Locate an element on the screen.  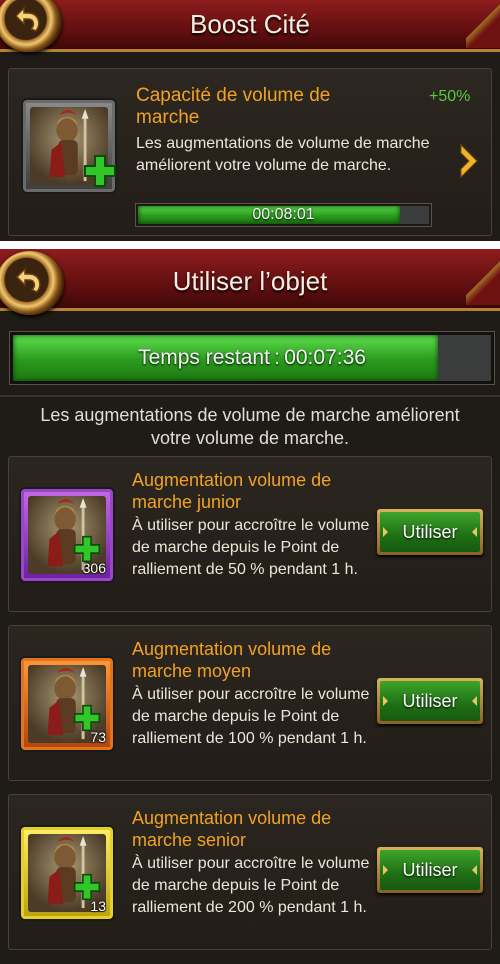
boost-timer-label: 00:08:01 is located at coordinates (283, 214).